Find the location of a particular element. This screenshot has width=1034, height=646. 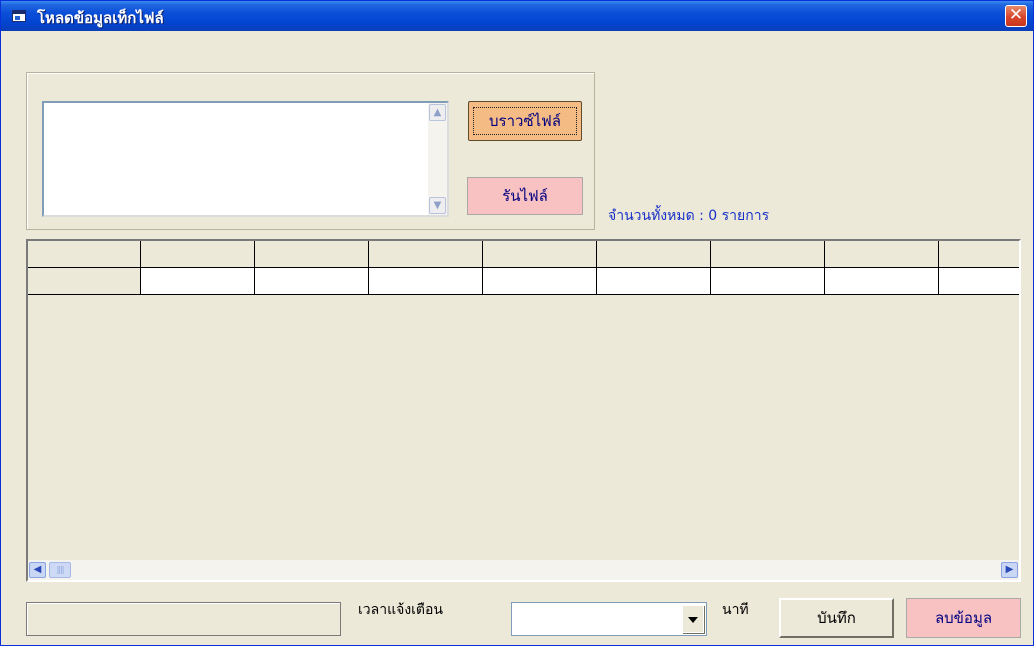

record-count-label: จำนวนทั้งหมด : 0 รายการ is located at coordinates (689, 216).